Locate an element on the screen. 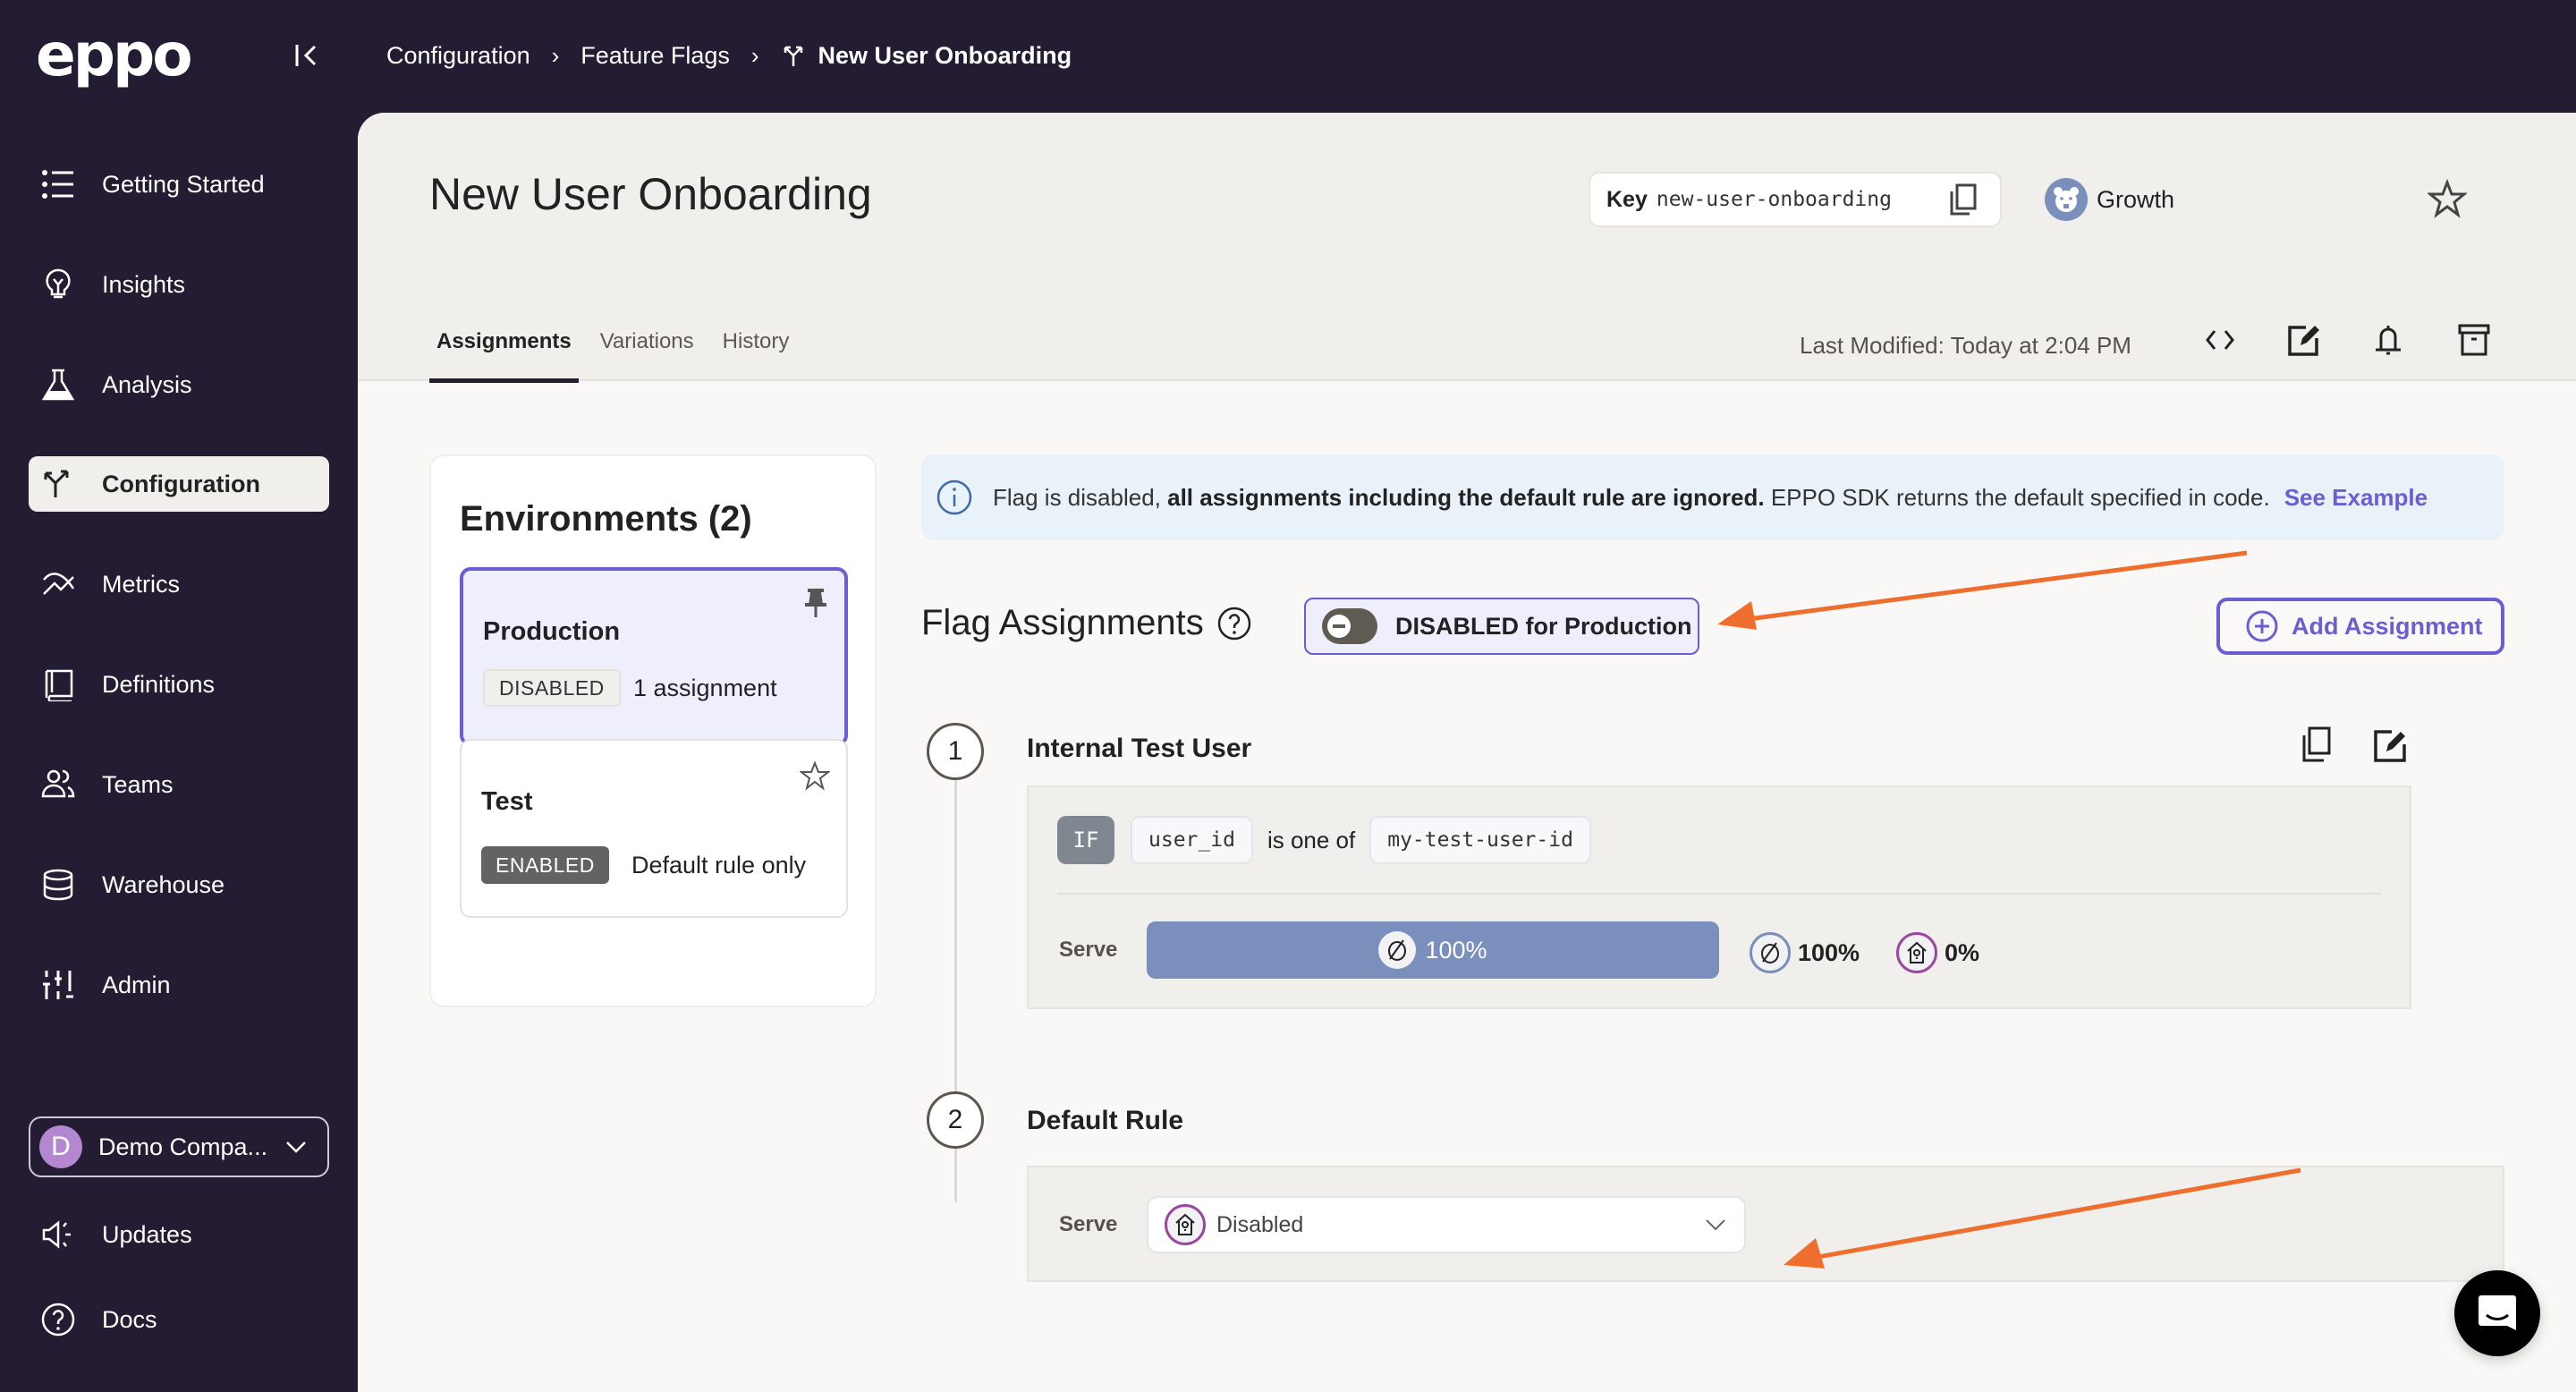  sidebar-item-label: Metrics is located at coordinates (141, 584).